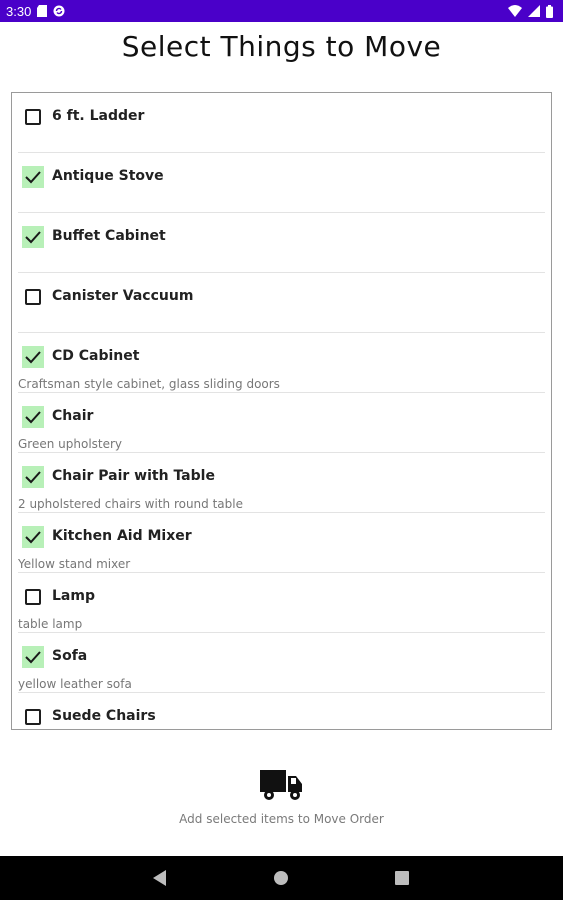 The width and height of the screenshot is (563, 900). What do you see at coordinates (70, 656) in the screenshot?
I see `item-name: Sofa` at bounding box center [70, 656].